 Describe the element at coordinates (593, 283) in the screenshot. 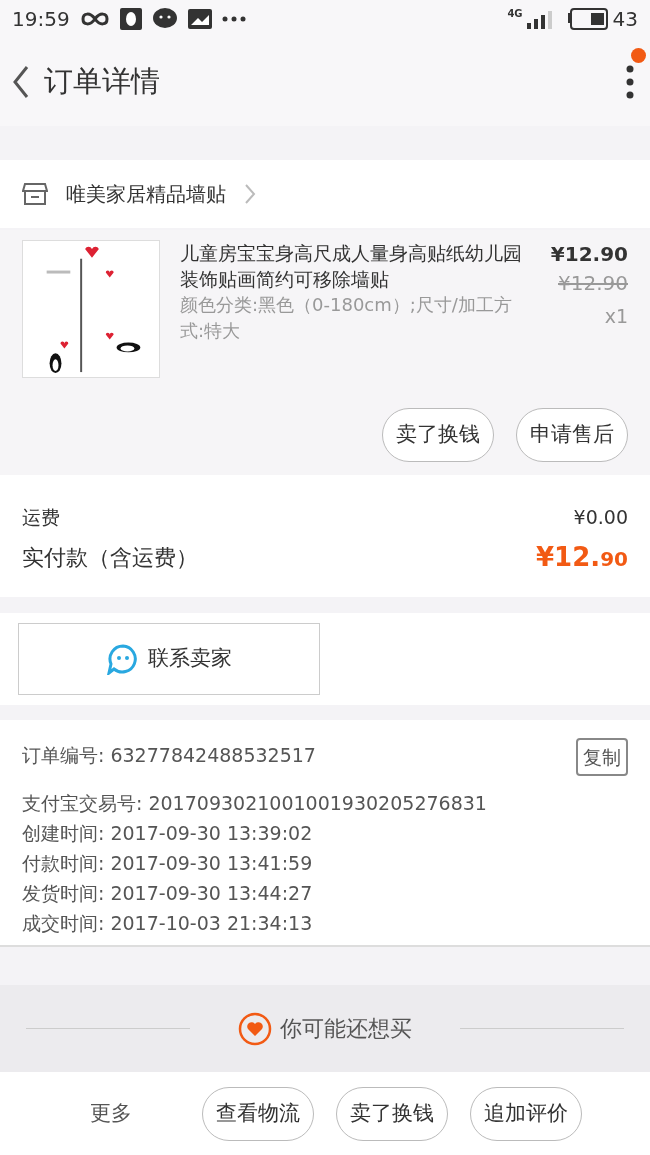

I see `original-price: ¥12.90` at that location.